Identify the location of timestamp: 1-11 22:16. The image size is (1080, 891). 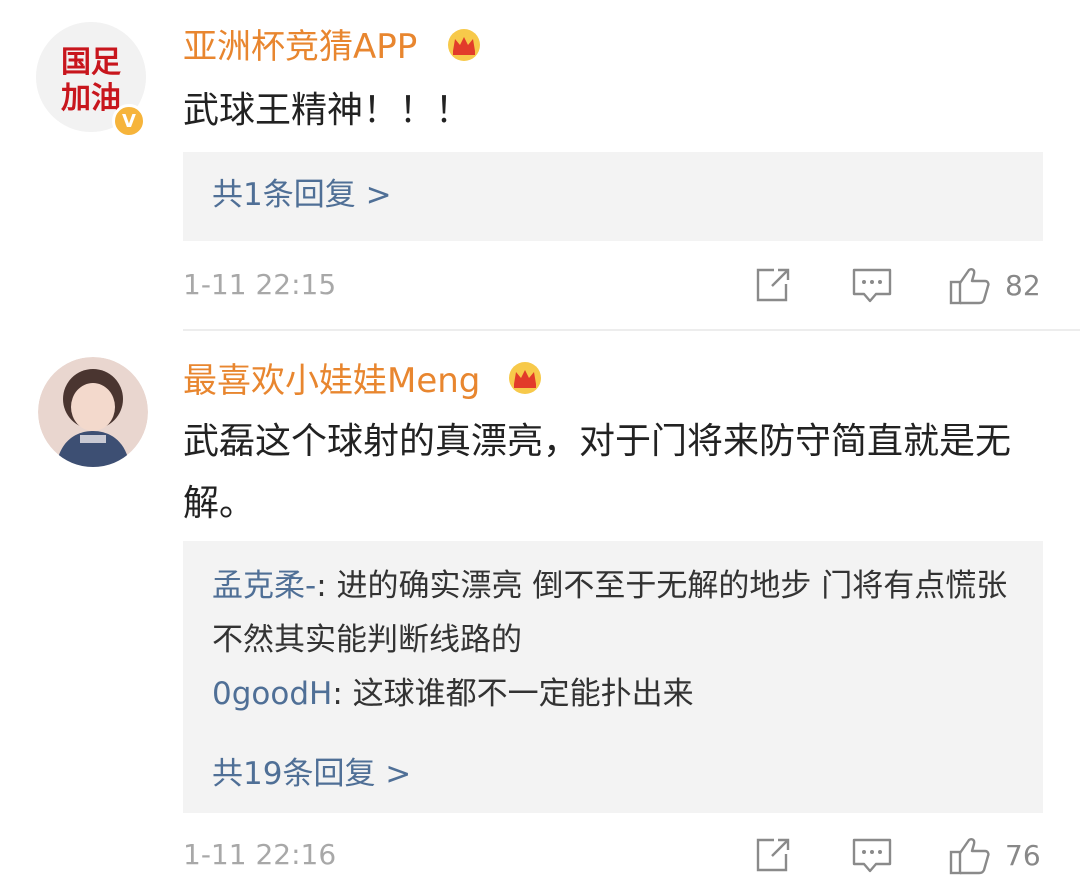
(260, 854).